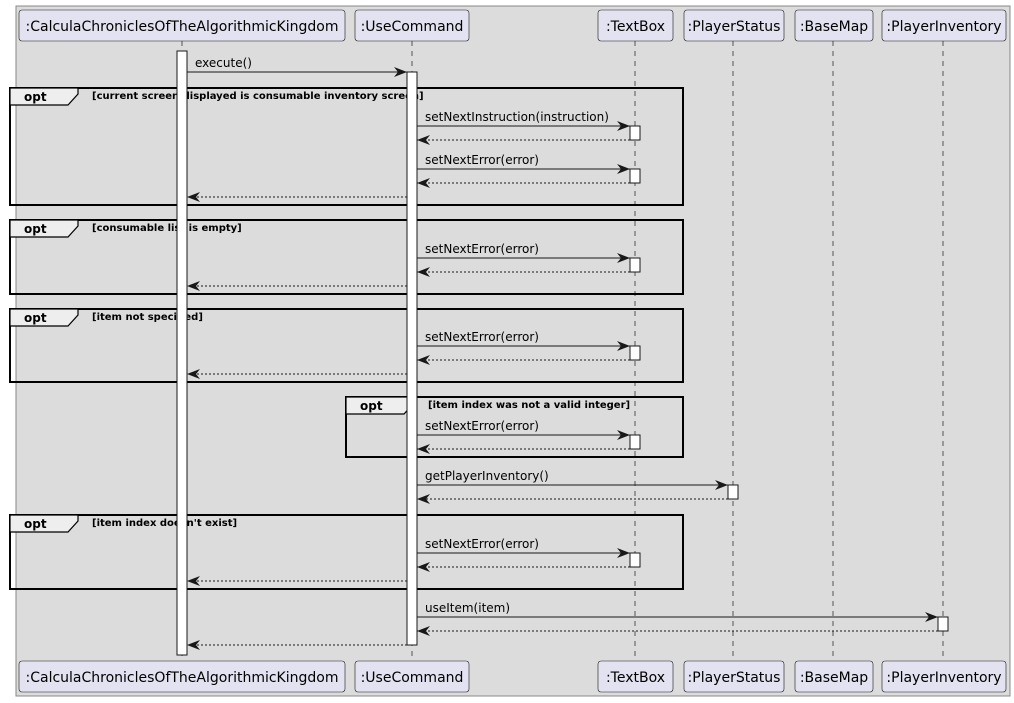  I want to click on fragment-guard-1: [consumable list is empty], so click(167, 228).